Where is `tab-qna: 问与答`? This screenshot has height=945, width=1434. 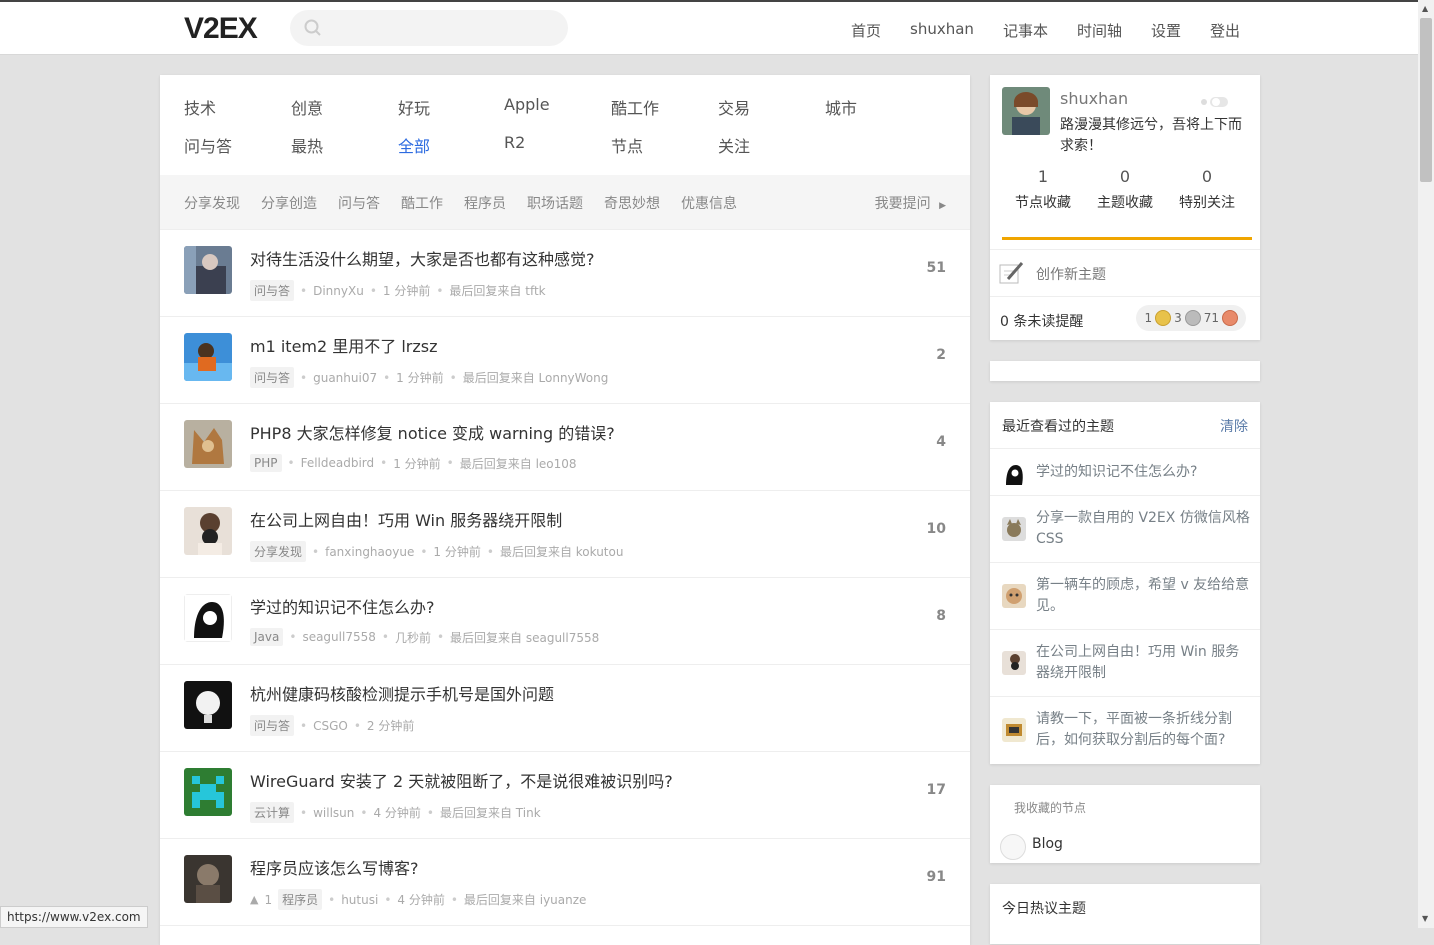 tab-qna: 问与答 is located at coordinates (208, 145).